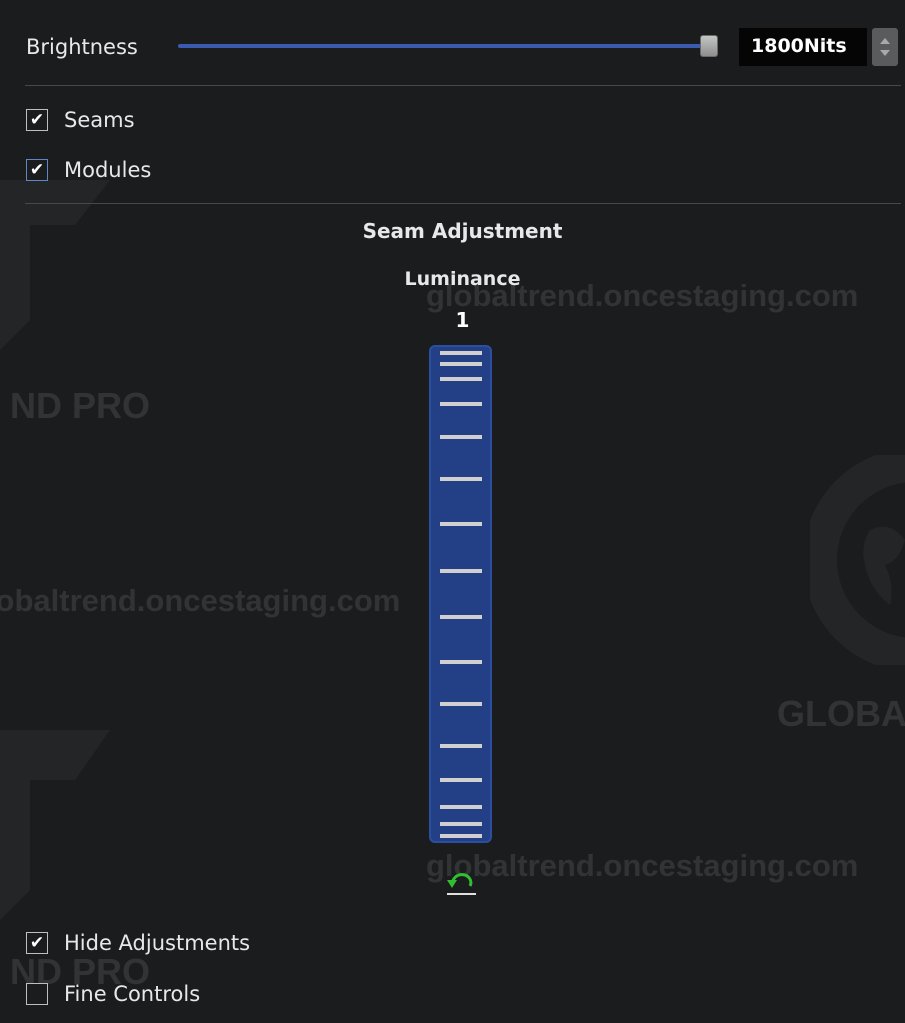 The width and height of the screenshot is (905, 1023). What do you see at coordinates (885, 41) in the screenshot?
I see `spin-up-icon` at bounding box center [885, 41].